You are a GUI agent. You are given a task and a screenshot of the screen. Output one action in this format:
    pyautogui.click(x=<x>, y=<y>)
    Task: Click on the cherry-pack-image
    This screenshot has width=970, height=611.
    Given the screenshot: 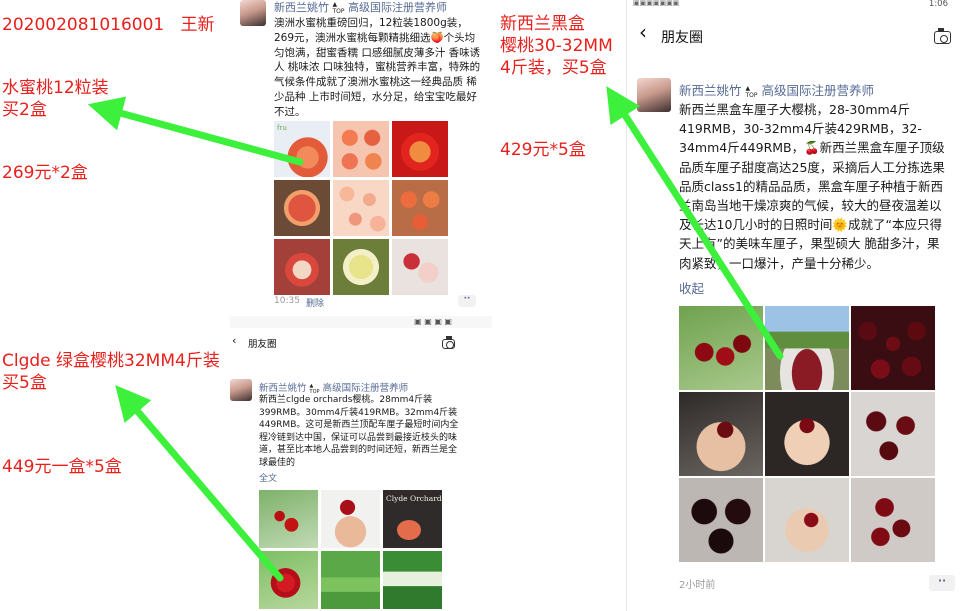 What is the action you would take?
    pyautogui.click(x=412, y=580)
    